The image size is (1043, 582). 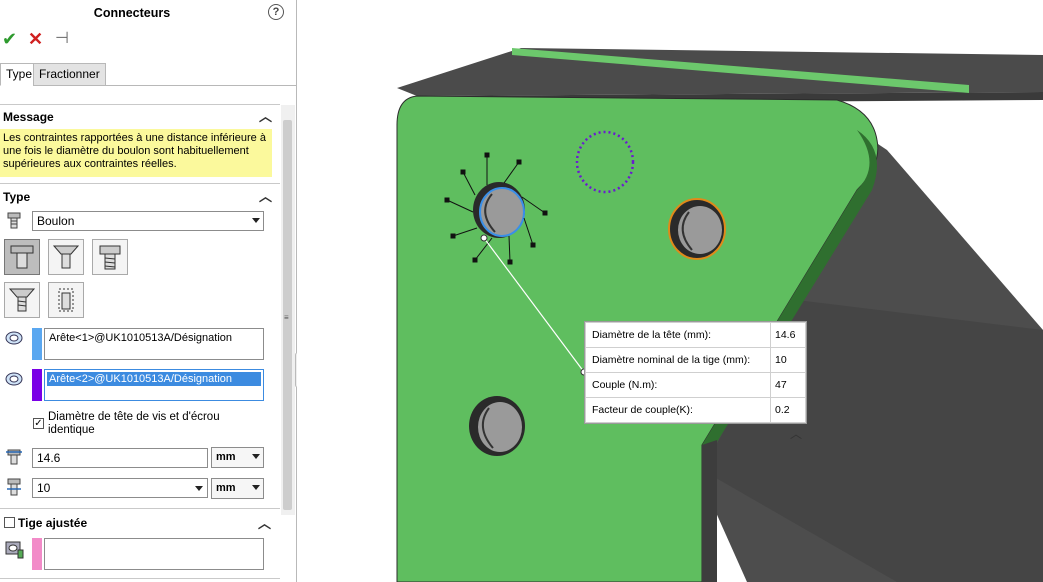 I want to click on tab-bar: Type Fractionner, so click(x=148, y=74).